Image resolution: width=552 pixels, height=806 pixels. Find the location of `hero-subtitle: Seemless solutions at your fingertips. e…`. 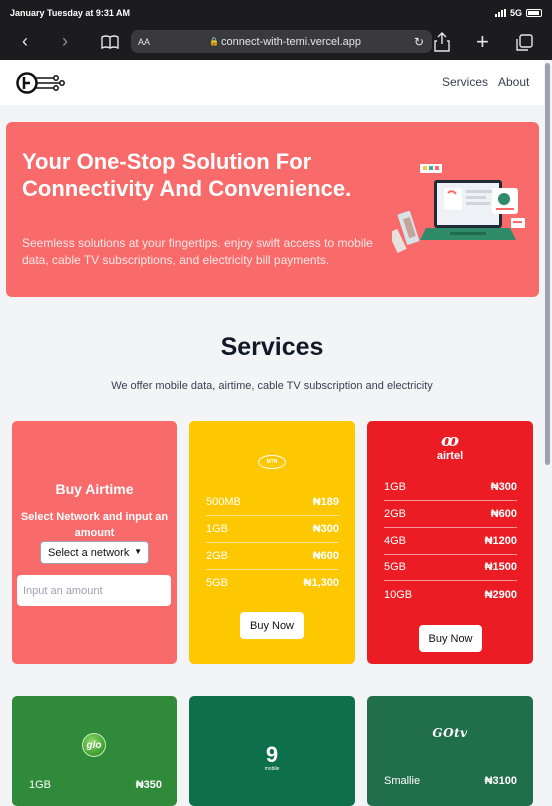

hero-subtitle: Seemless solutions at your fingertips. e… is located at coordinates (197, 251).